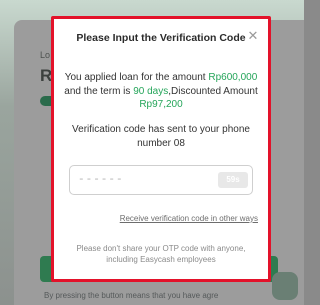 The image size is (320, 305). I want to click on info-prefix: You applied loan for the amount, so click(135, 77).